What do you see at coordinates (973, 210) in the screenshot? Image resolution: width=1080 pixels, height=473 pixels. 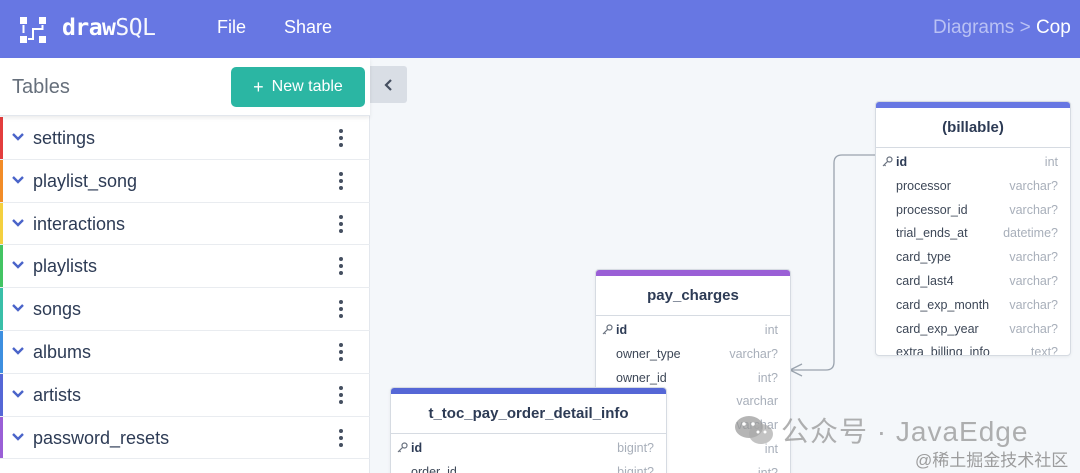 I see `column-row: processor_id varchar?` at bounding box center [973, 210].